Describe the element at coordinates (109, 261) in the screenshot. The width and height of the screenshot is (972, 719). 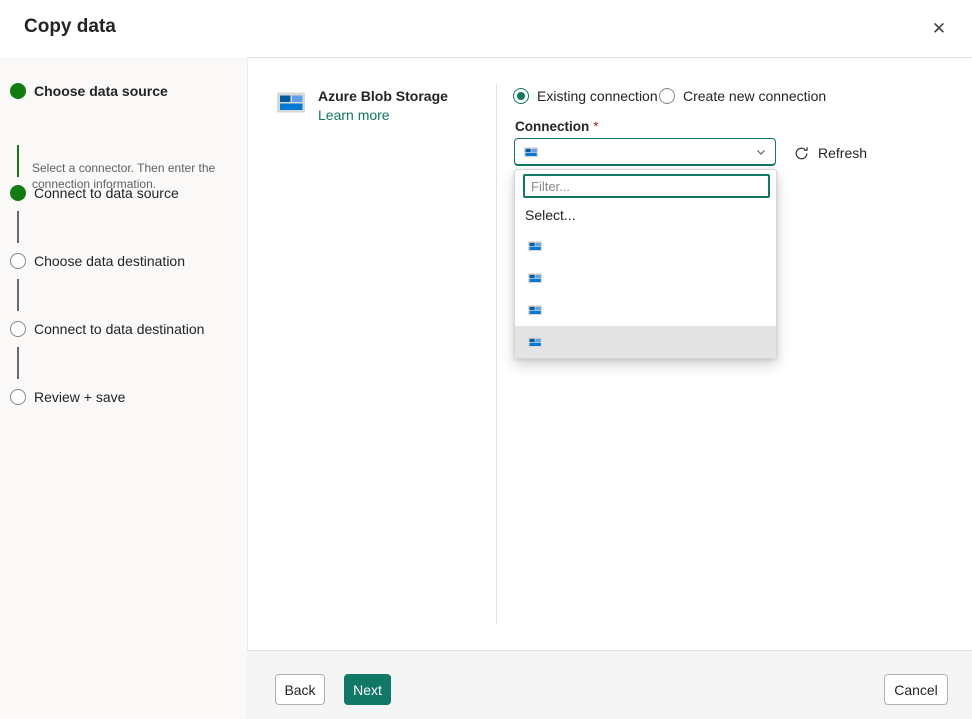
I see `step-label: Choose data destination` at that location.